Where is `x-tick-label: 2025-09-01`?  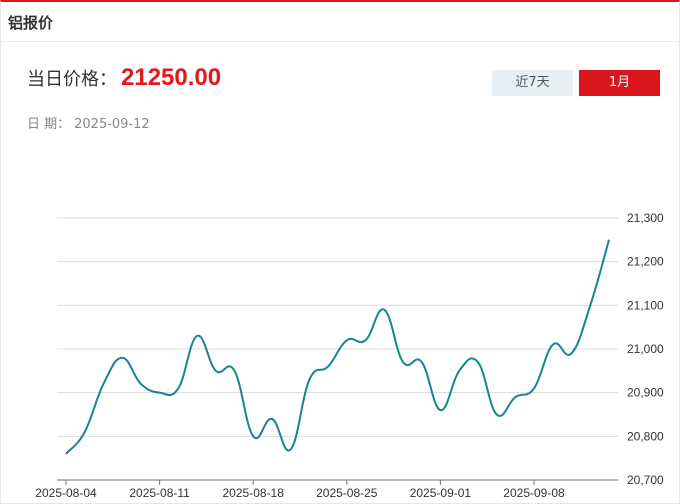
x-tick-label: 2025-09-01 is located at coordinates (441, 493).